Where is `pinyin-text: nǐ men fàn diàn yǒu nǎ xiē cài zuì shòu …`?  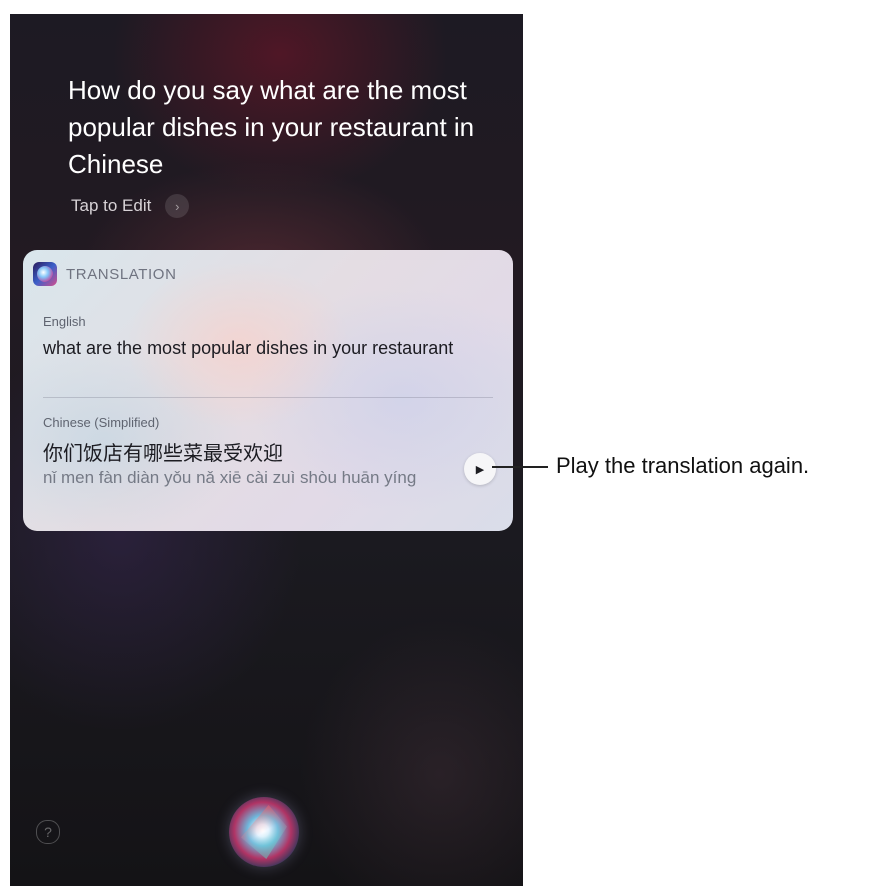
pinyin-text: nǐ men fàn diàn yǒu nǎ xiē cài zuì shòu … is located at coordinates (230, 477).